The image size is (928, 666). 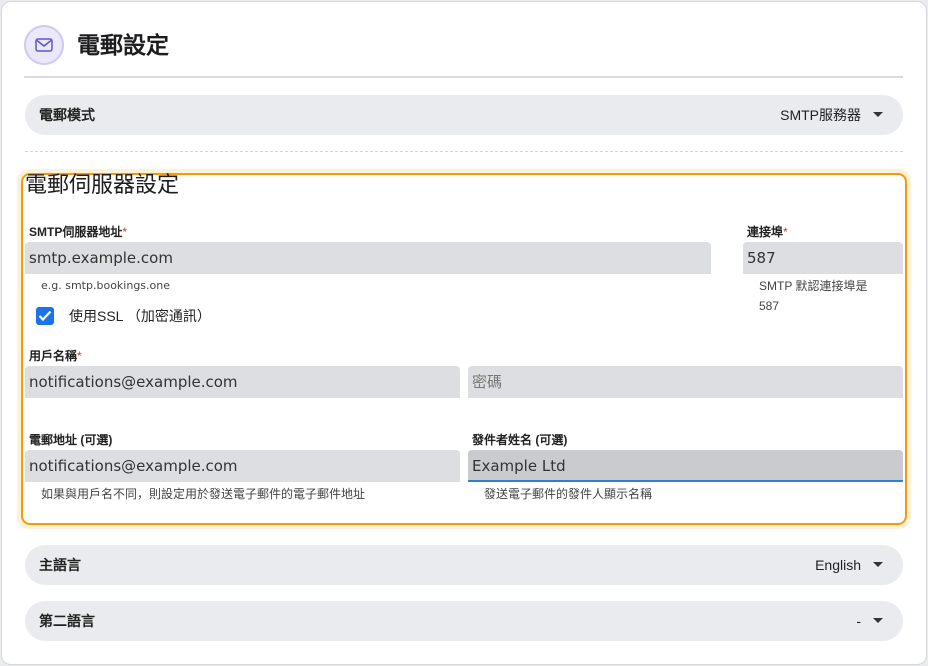 I want to click on smtp-host-label: SMTP伺服器地址*, so click(x=78, y=232).